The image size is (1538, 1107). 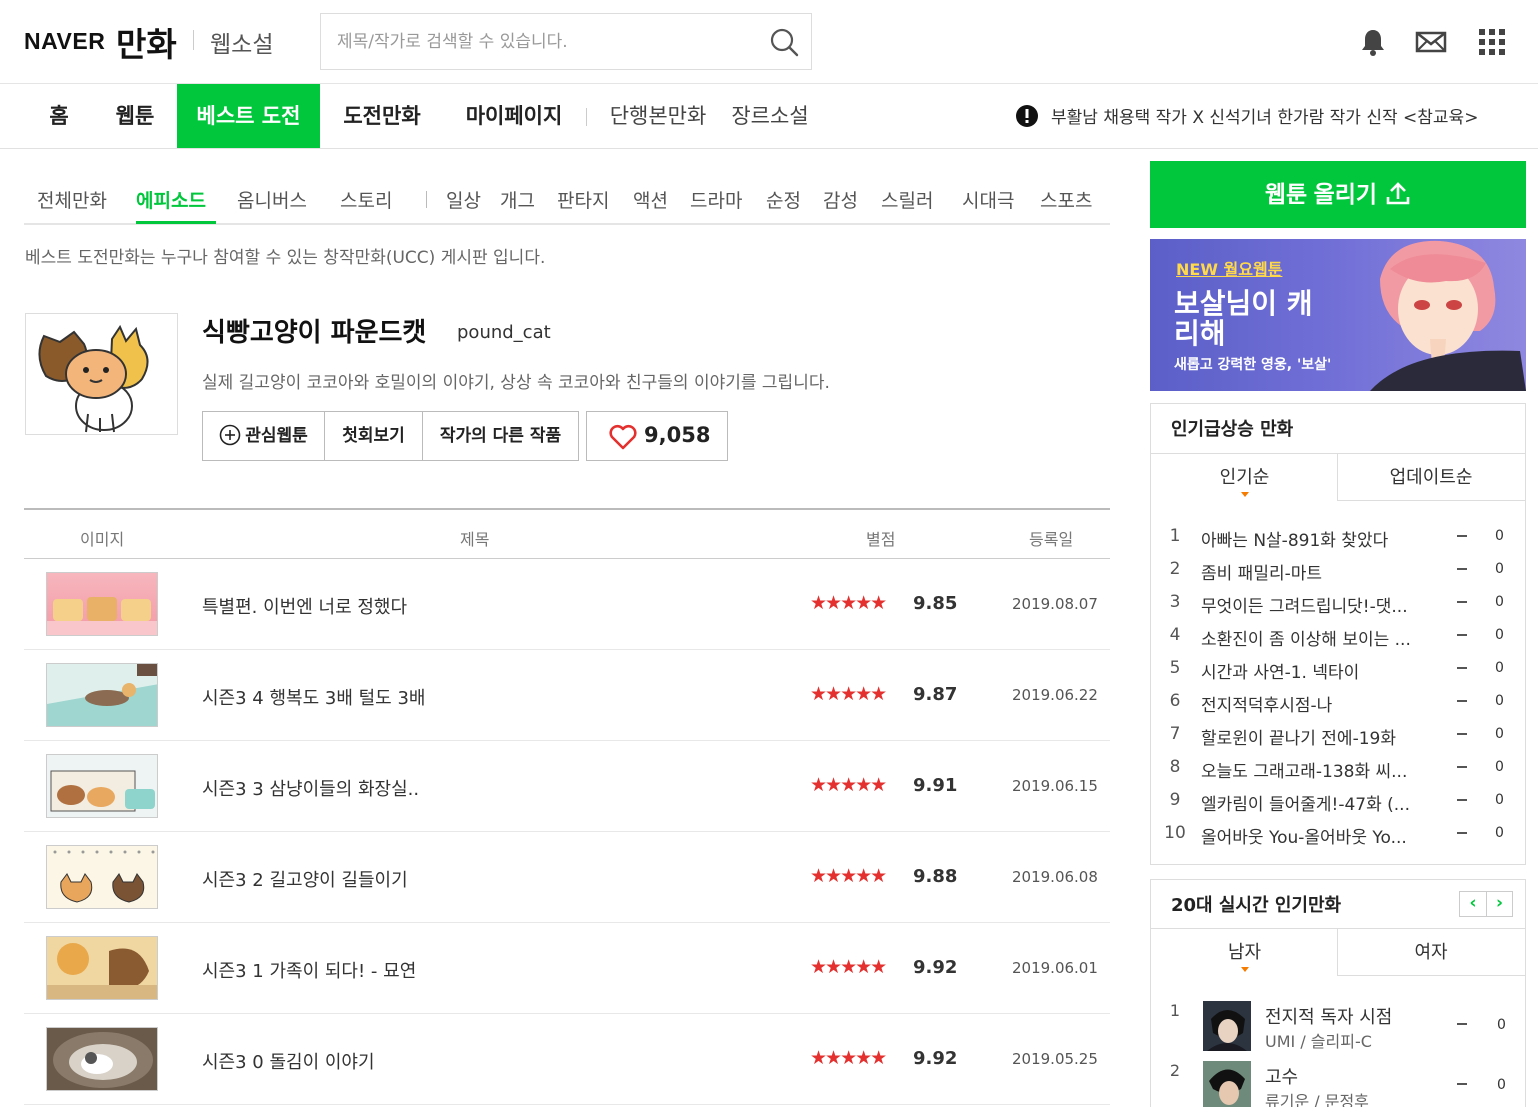 I want to click on first-episode-button: 첫회보기, so click(x=374, y=436).